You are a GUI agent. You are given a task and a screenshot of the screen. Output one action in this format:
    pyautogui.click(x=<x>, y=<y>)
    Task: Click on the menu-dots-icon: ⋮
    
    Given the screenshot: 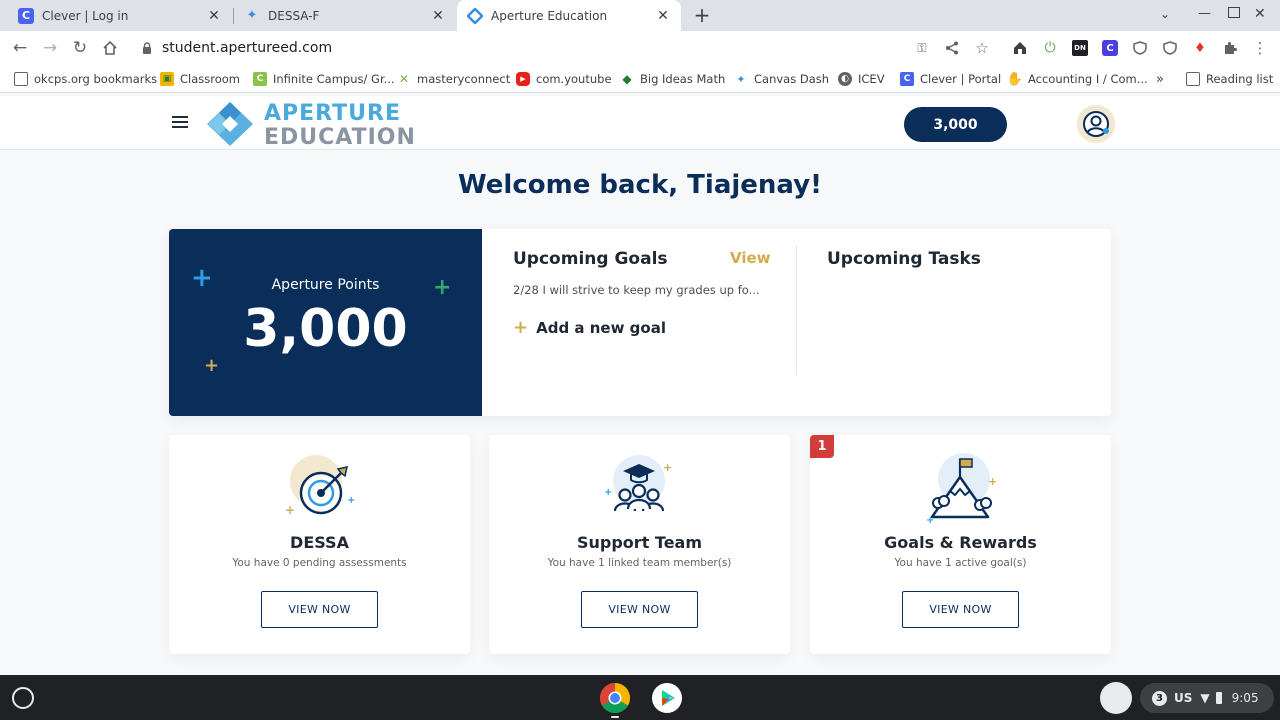 What is the action you would take?
    pyautogui.click(x=1260, y=48)
    